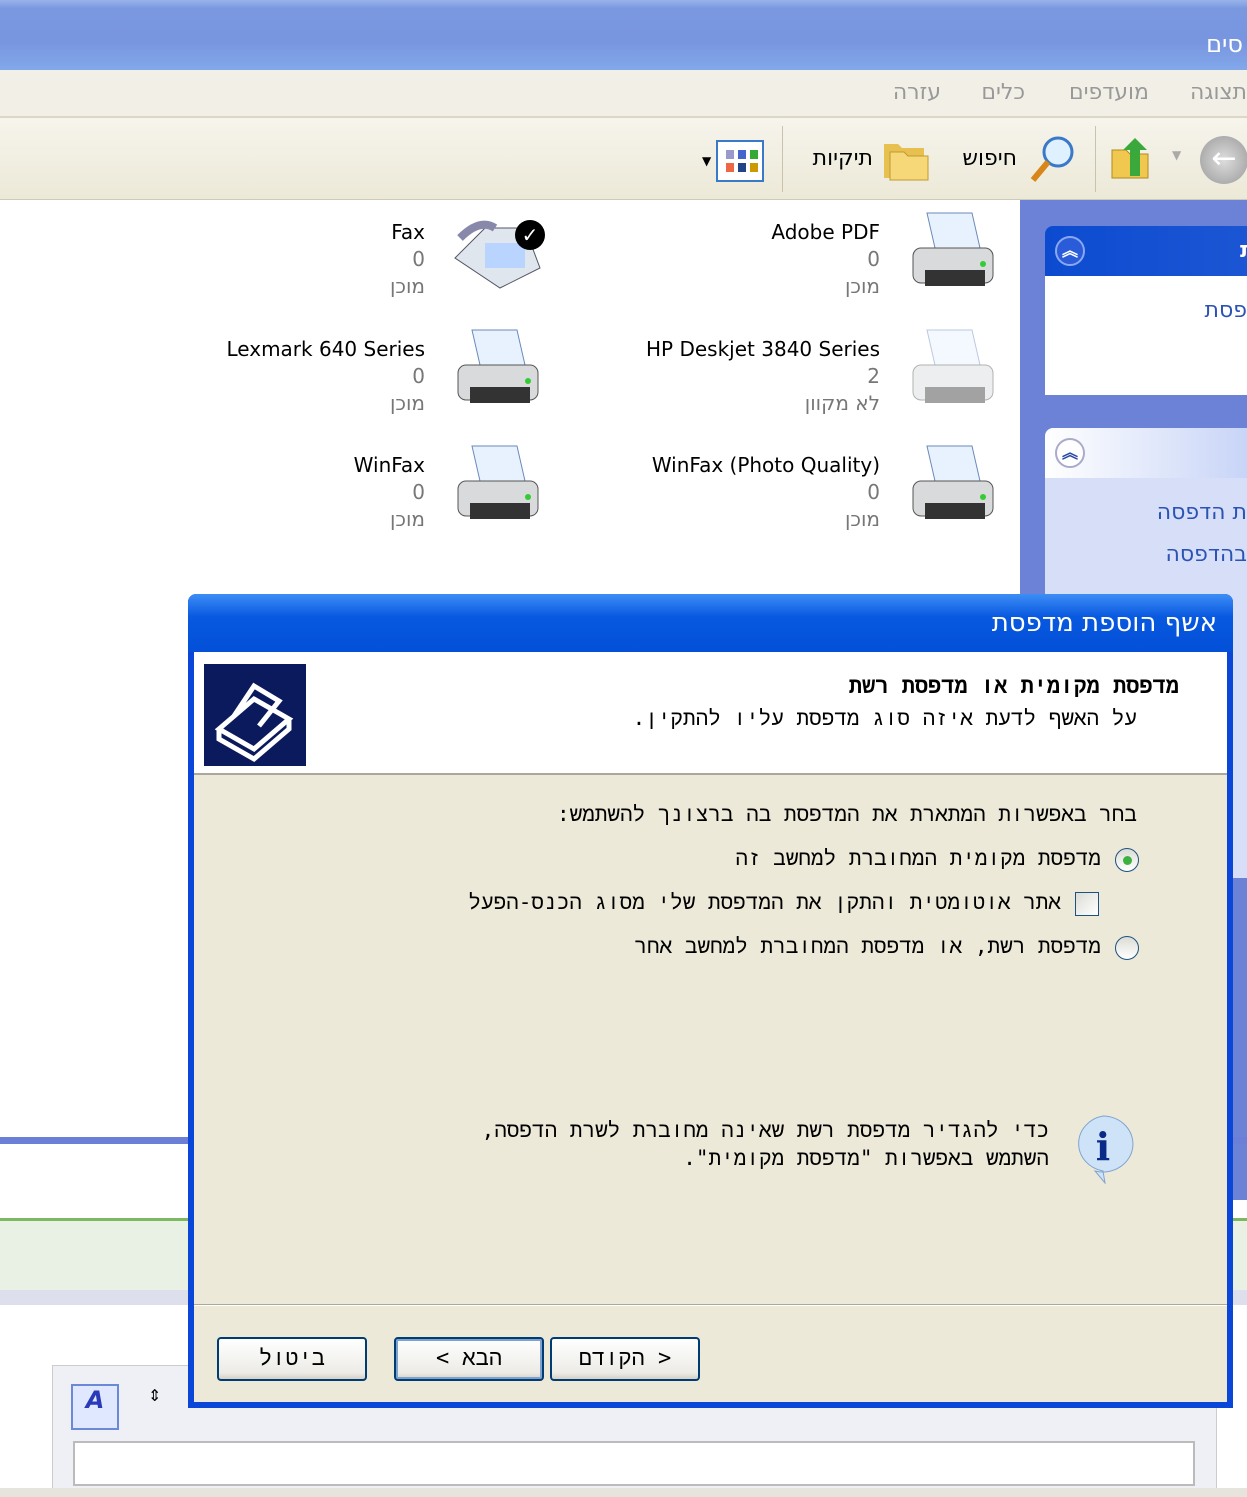 Image resolution: width=1247 pixels, height=1497 pixels. What do you see at coordinates (1013, 686) in the screenshot?
I see `wizard-heading: מדפסת מקומית או מדפסת רשת` at bounding box center [1013, 686].